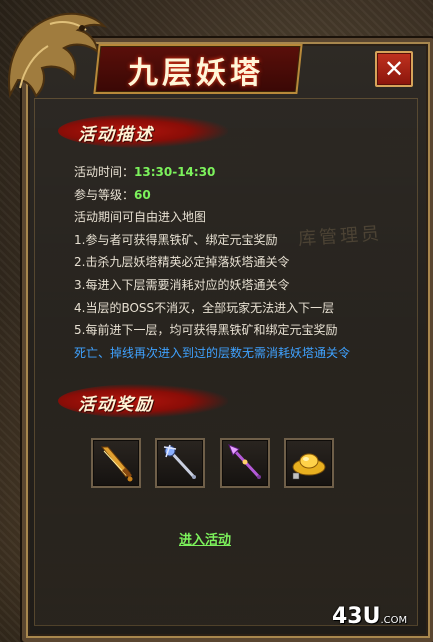 This screenshot has height=642, width=433. I want to click on logo-main: 43U, so click(356, 616).